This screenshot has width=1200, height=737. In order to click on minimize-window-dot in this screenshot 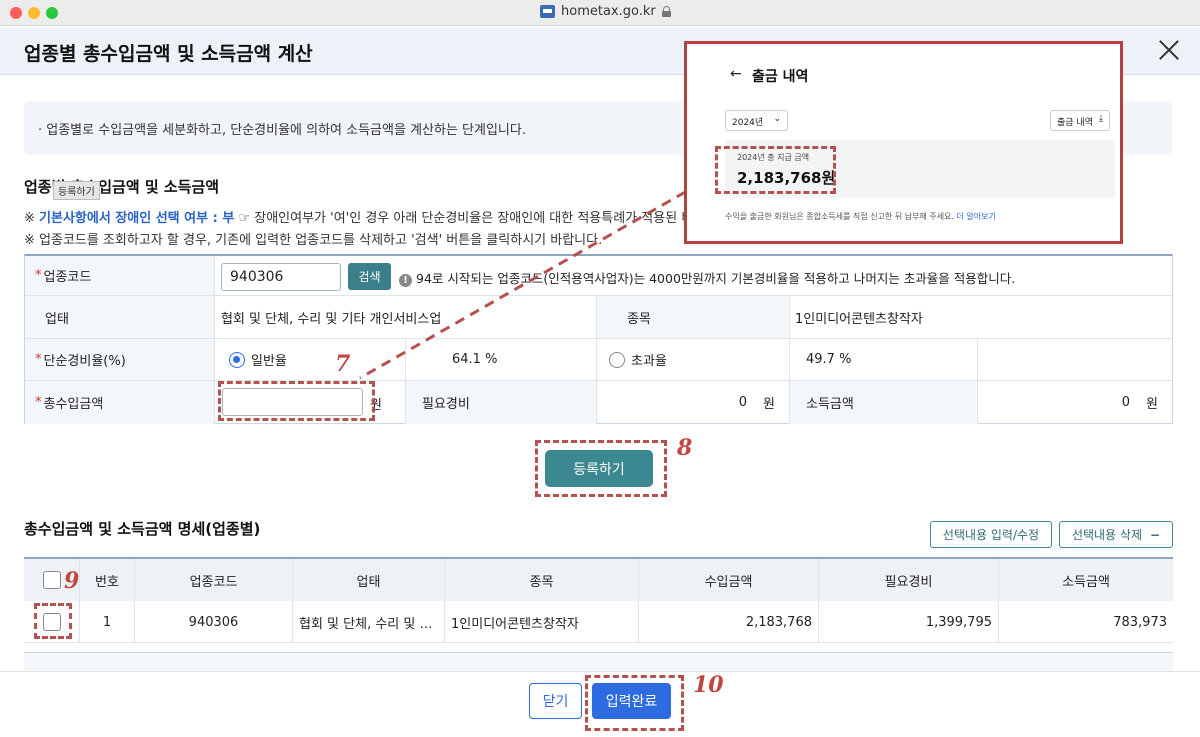, I will do `click(34, 13)`.